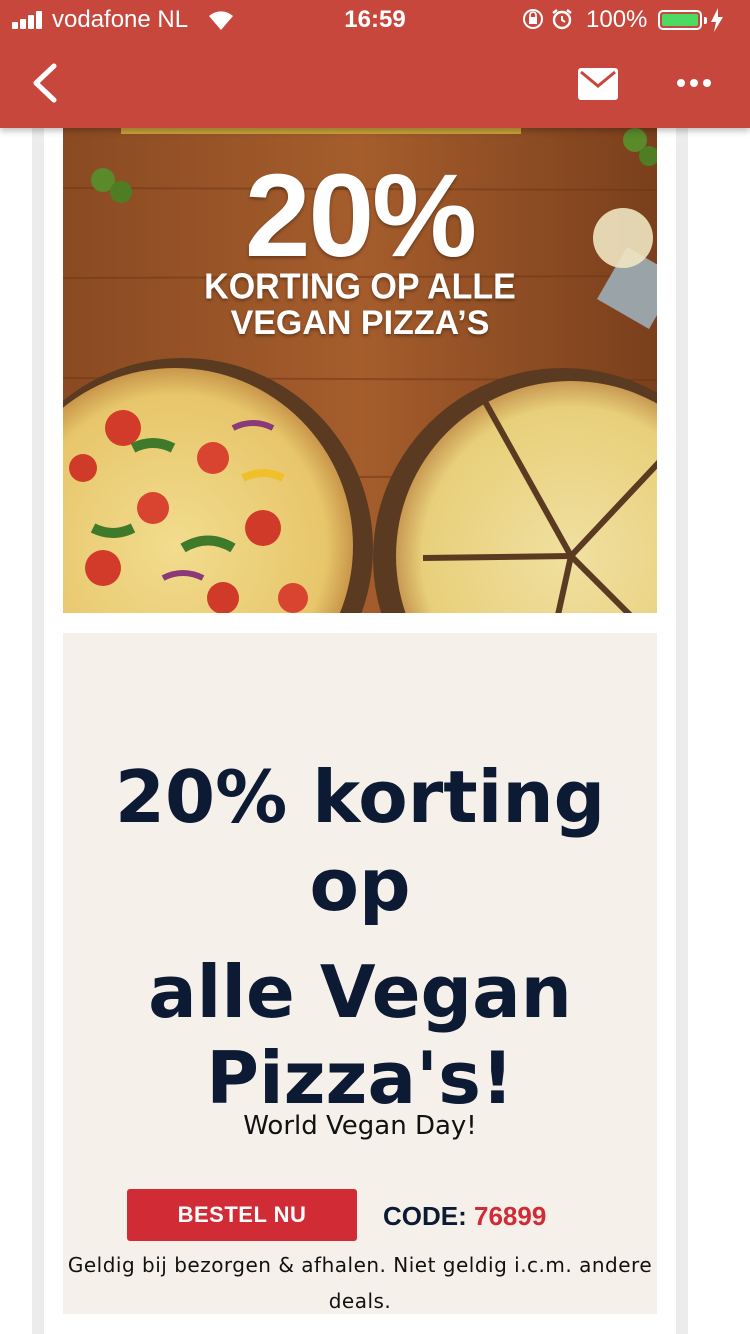  What do you see at coordinates (45, 83) in the screenshot?
I see `chevron-left-icon` at bounding box center [45, 83].